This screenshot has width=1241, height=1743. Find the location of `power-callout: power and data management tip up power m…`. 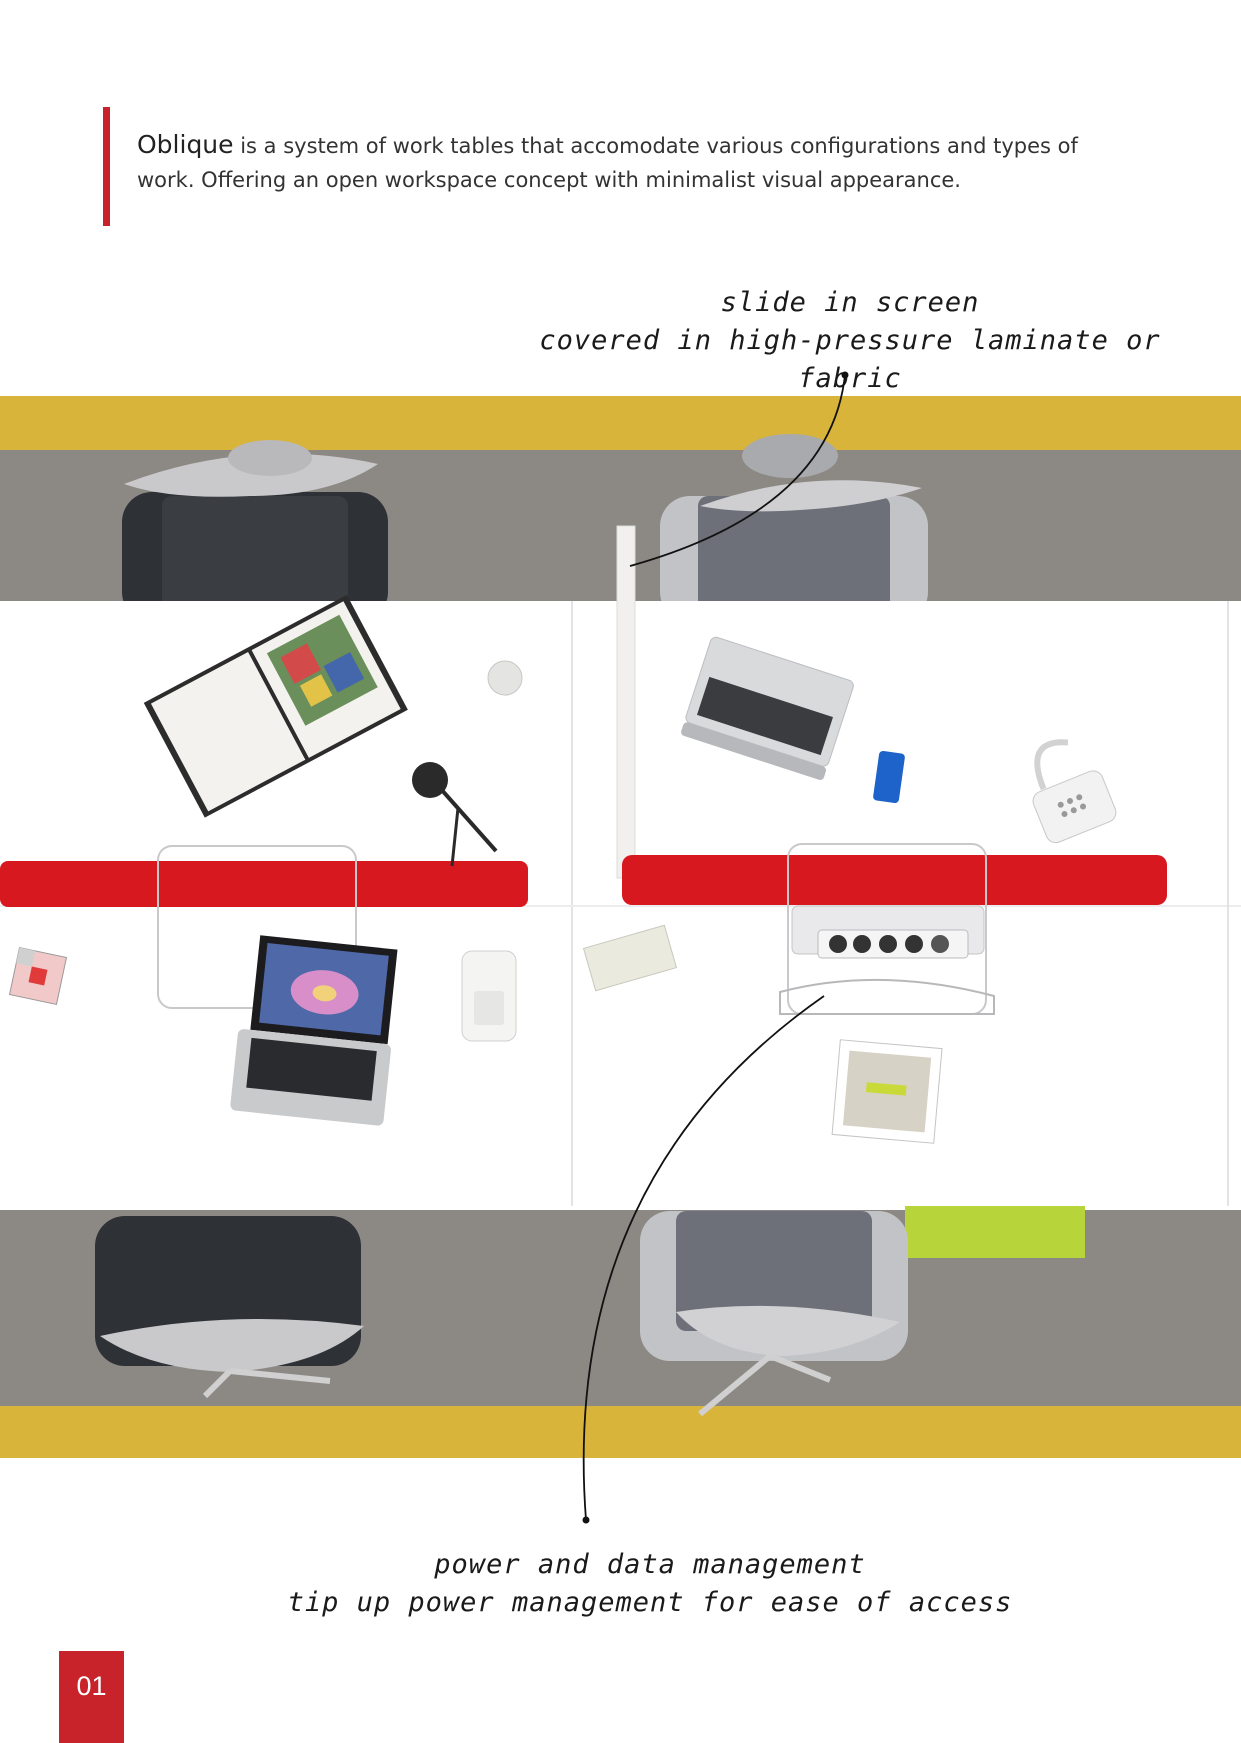

power-callout: power and data management tip up power m… is located at coordinates (650, 1584).